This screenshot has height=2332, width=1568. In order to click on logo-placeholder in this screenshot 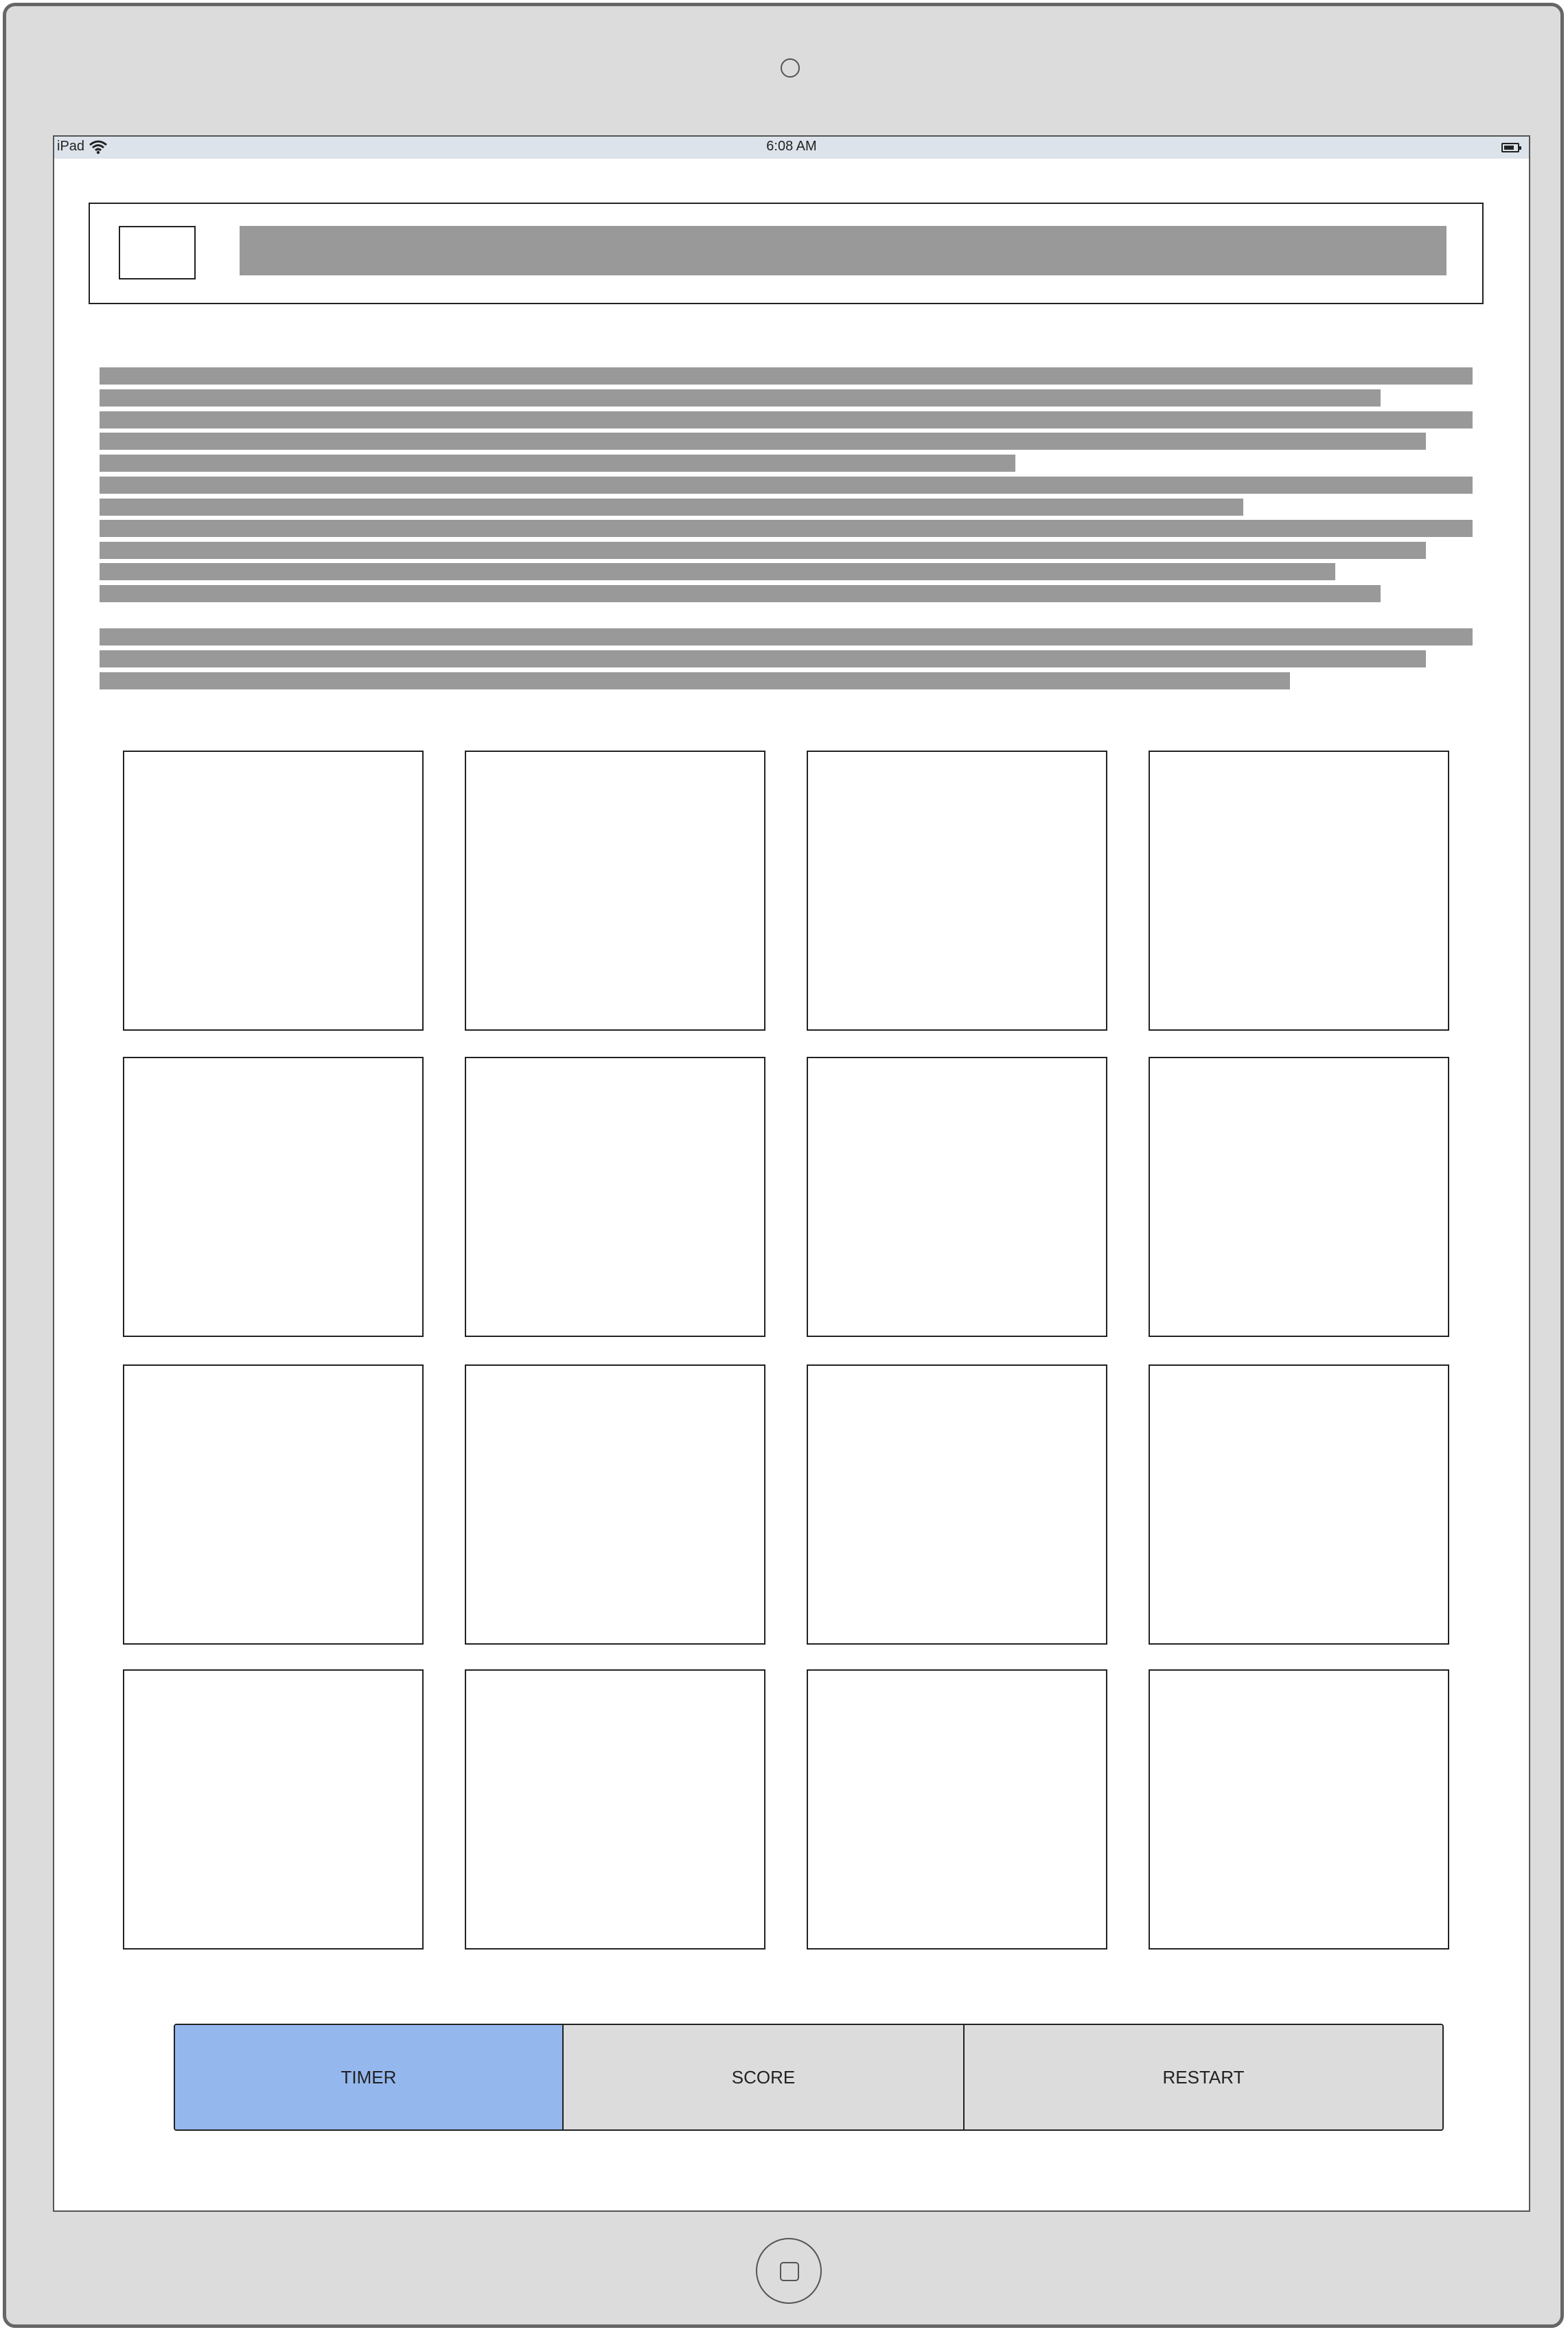, I will do `click(157, 252)`.